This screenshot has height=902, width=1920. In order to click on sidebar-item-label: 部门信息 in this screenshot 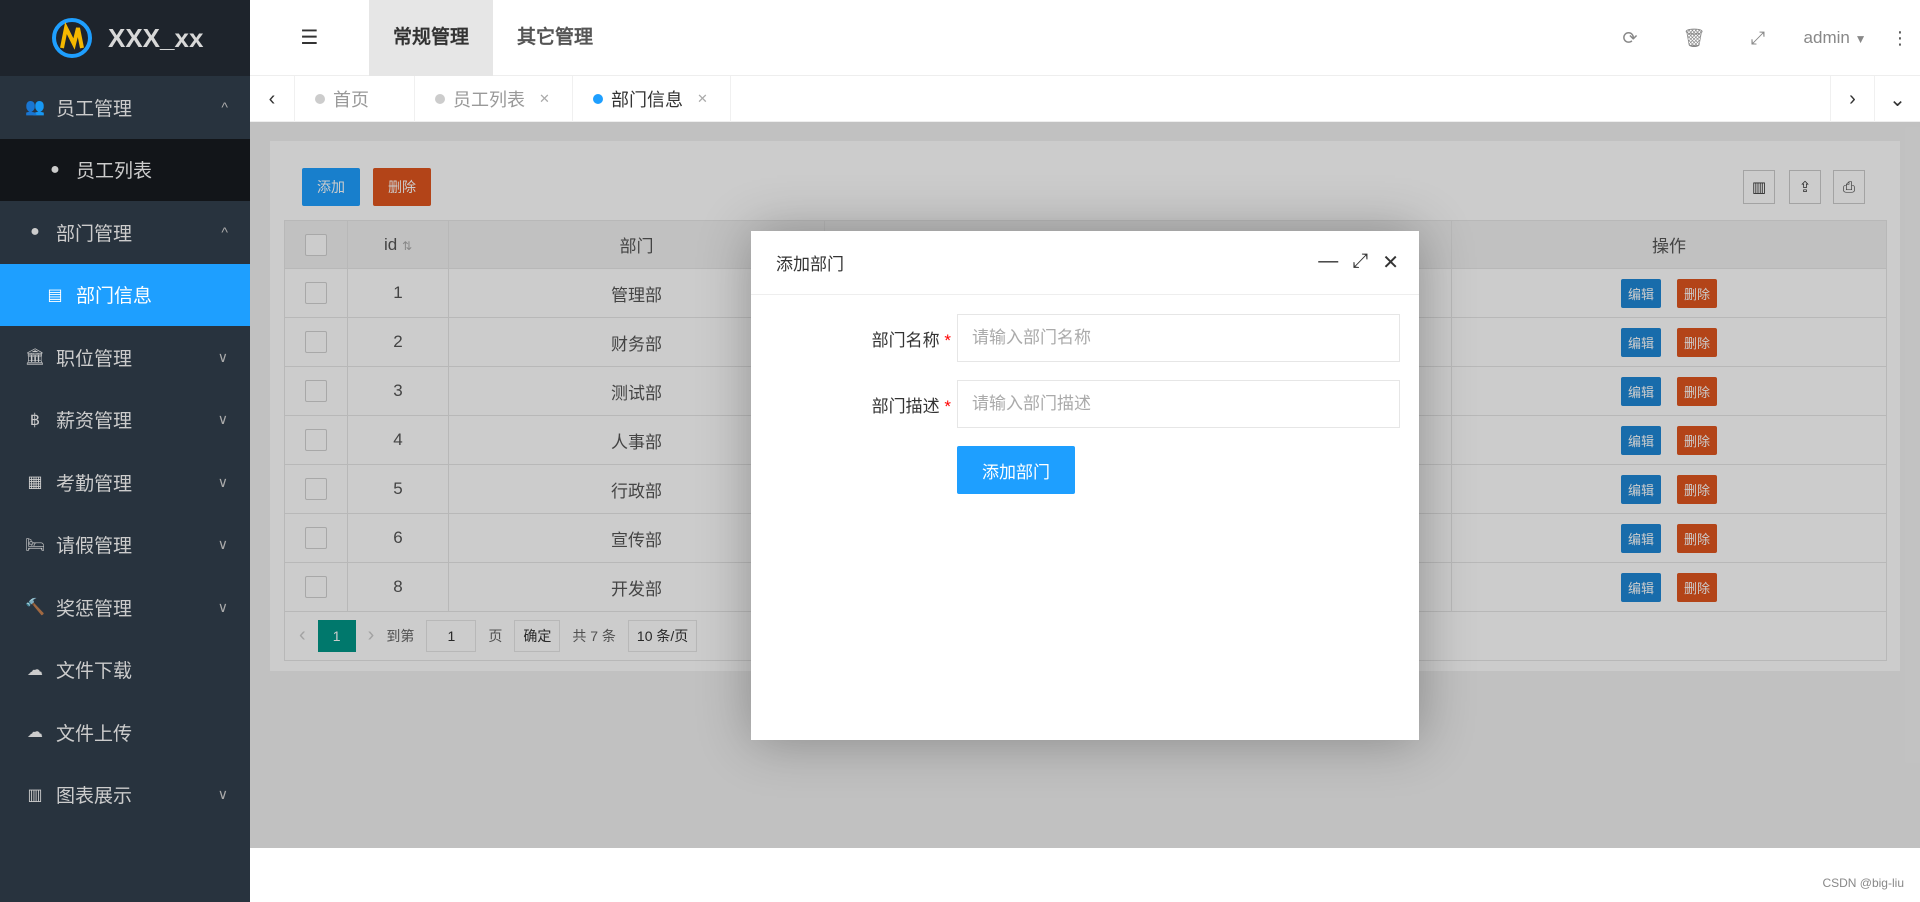, I will do `click(114, 297)`.